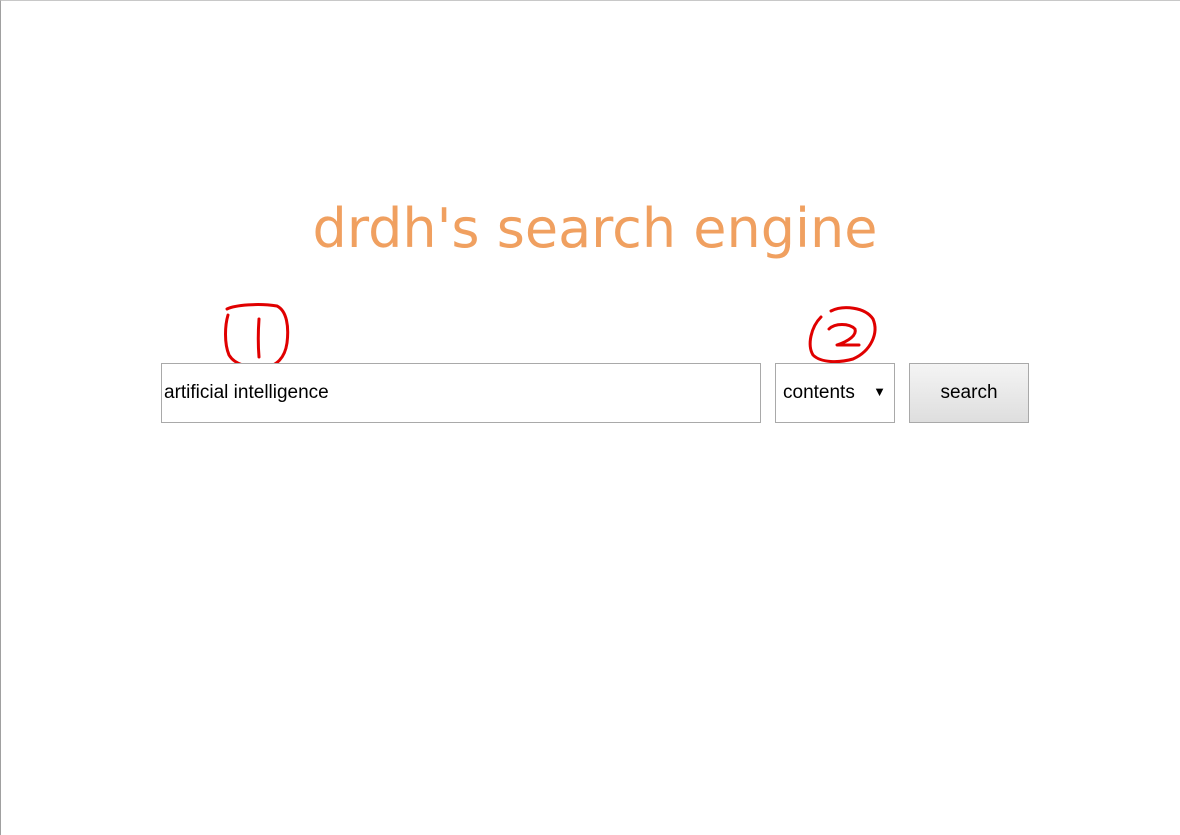  I want to click on search-input, so click(461, 393).